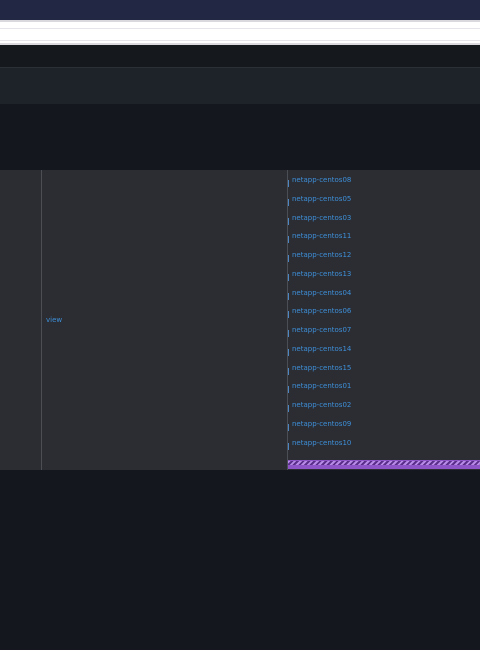 This screenshot has width=480, height=650. Describe the element at coordinates (240, 86) in the screenshot. I see `page-header-band` at that location.